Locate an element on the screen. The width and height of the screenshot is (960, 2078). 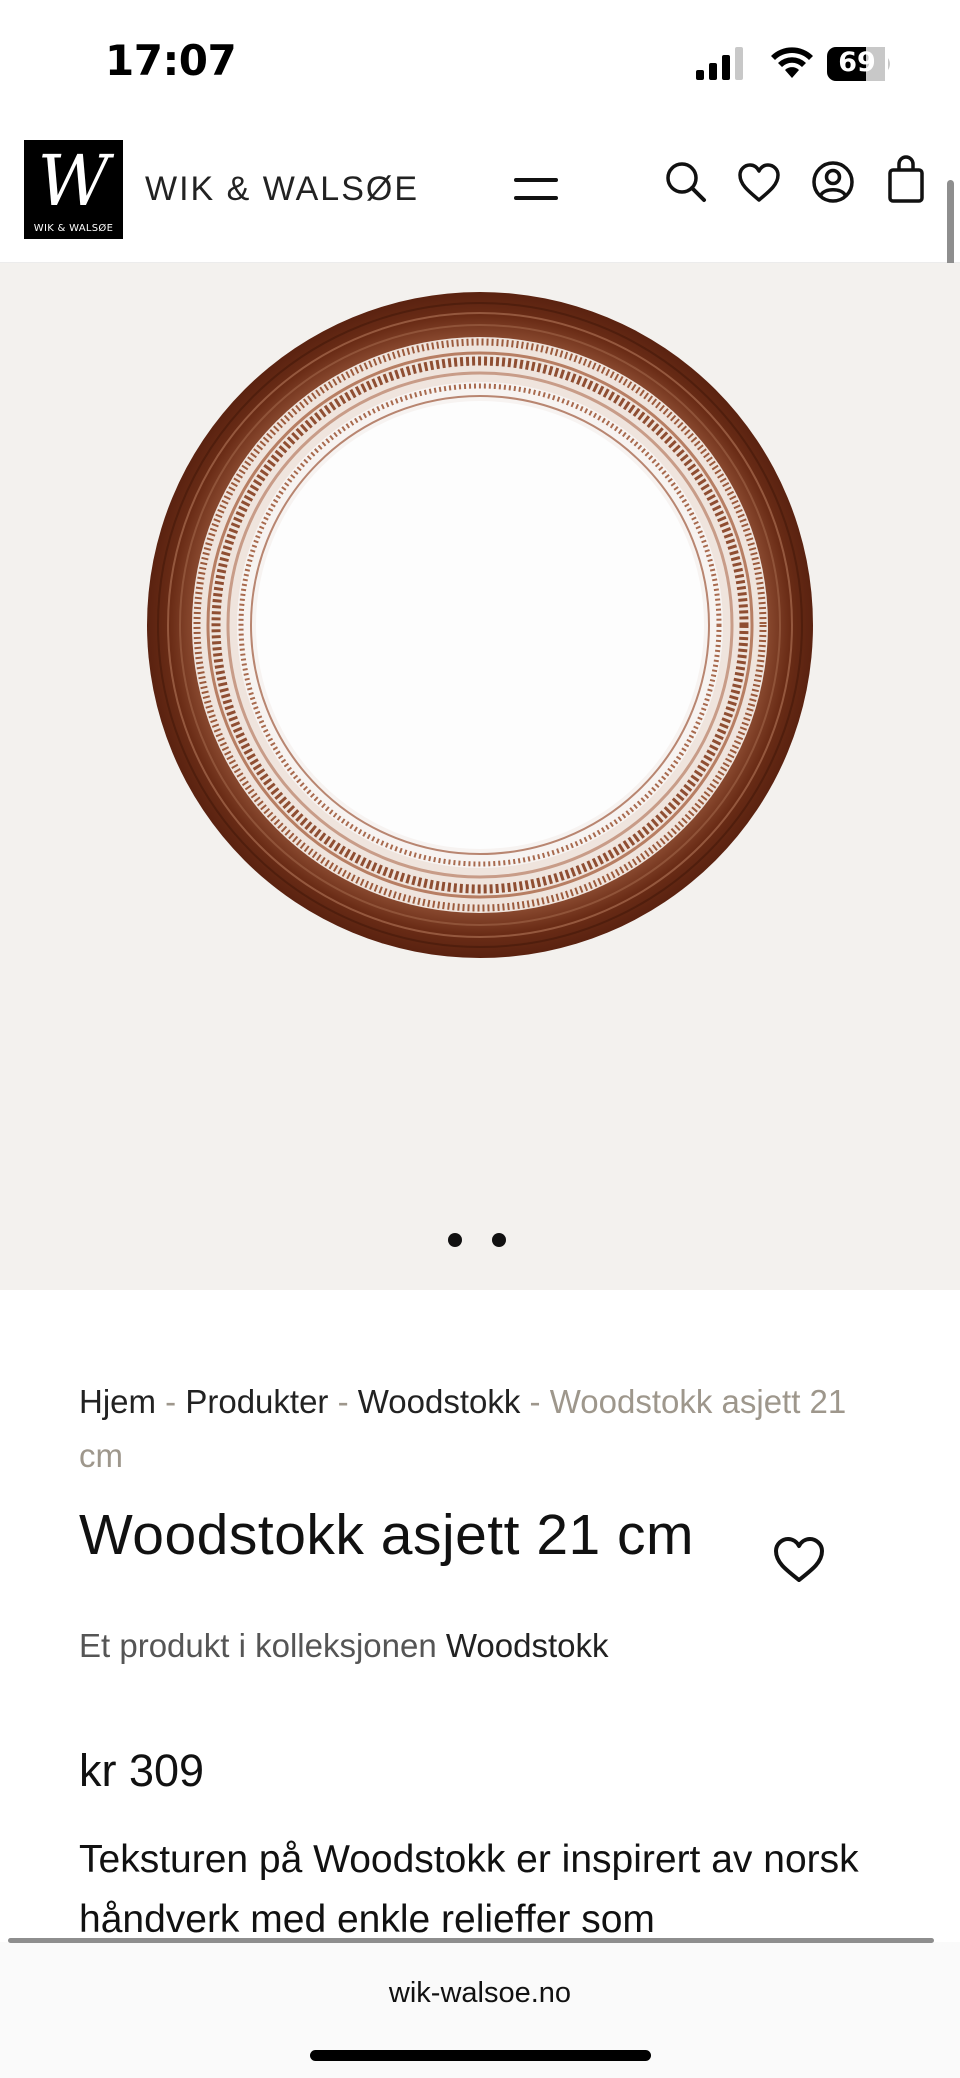
home-indicator is located at coordinates (480, 2055).